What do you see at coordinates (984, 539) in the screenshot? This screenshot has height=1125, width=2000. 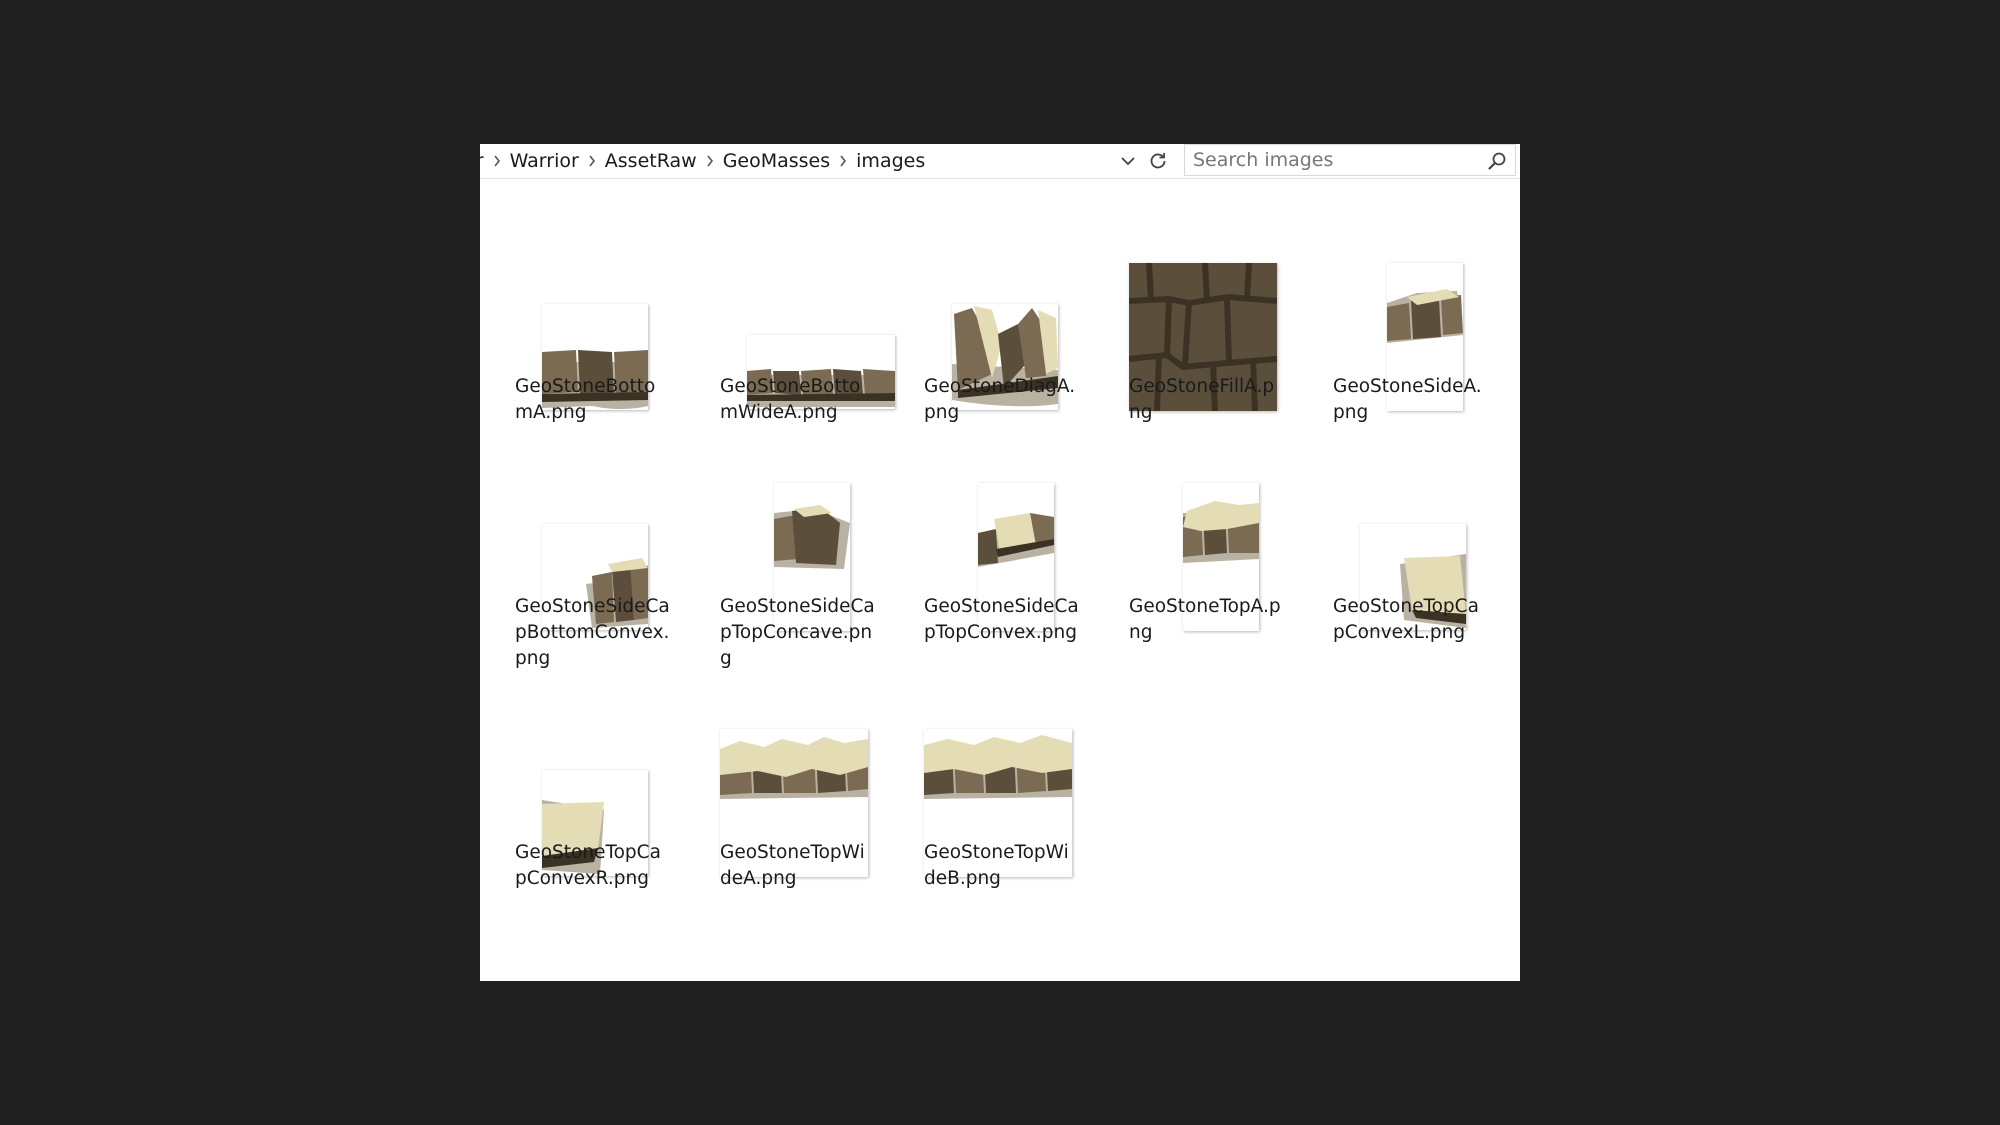 I see `file-item: GeoStoneSideCapTopConvex.png` at bounding box center [984, 539].